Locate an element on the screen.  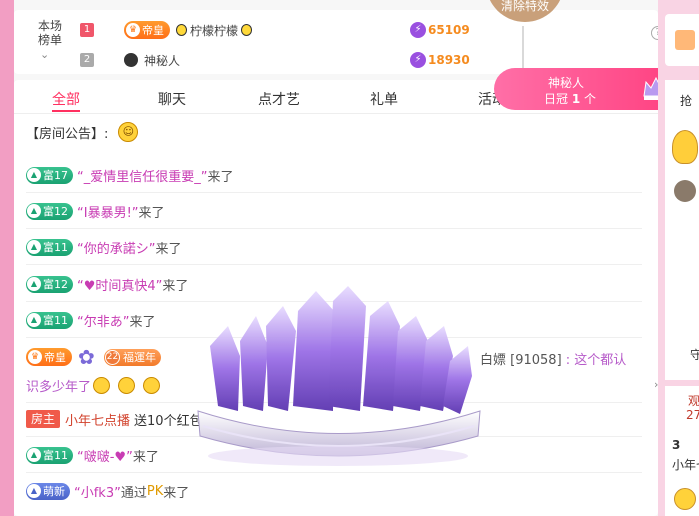
sidebar-grab-label: 抢 is located at coordinates (686, 100).